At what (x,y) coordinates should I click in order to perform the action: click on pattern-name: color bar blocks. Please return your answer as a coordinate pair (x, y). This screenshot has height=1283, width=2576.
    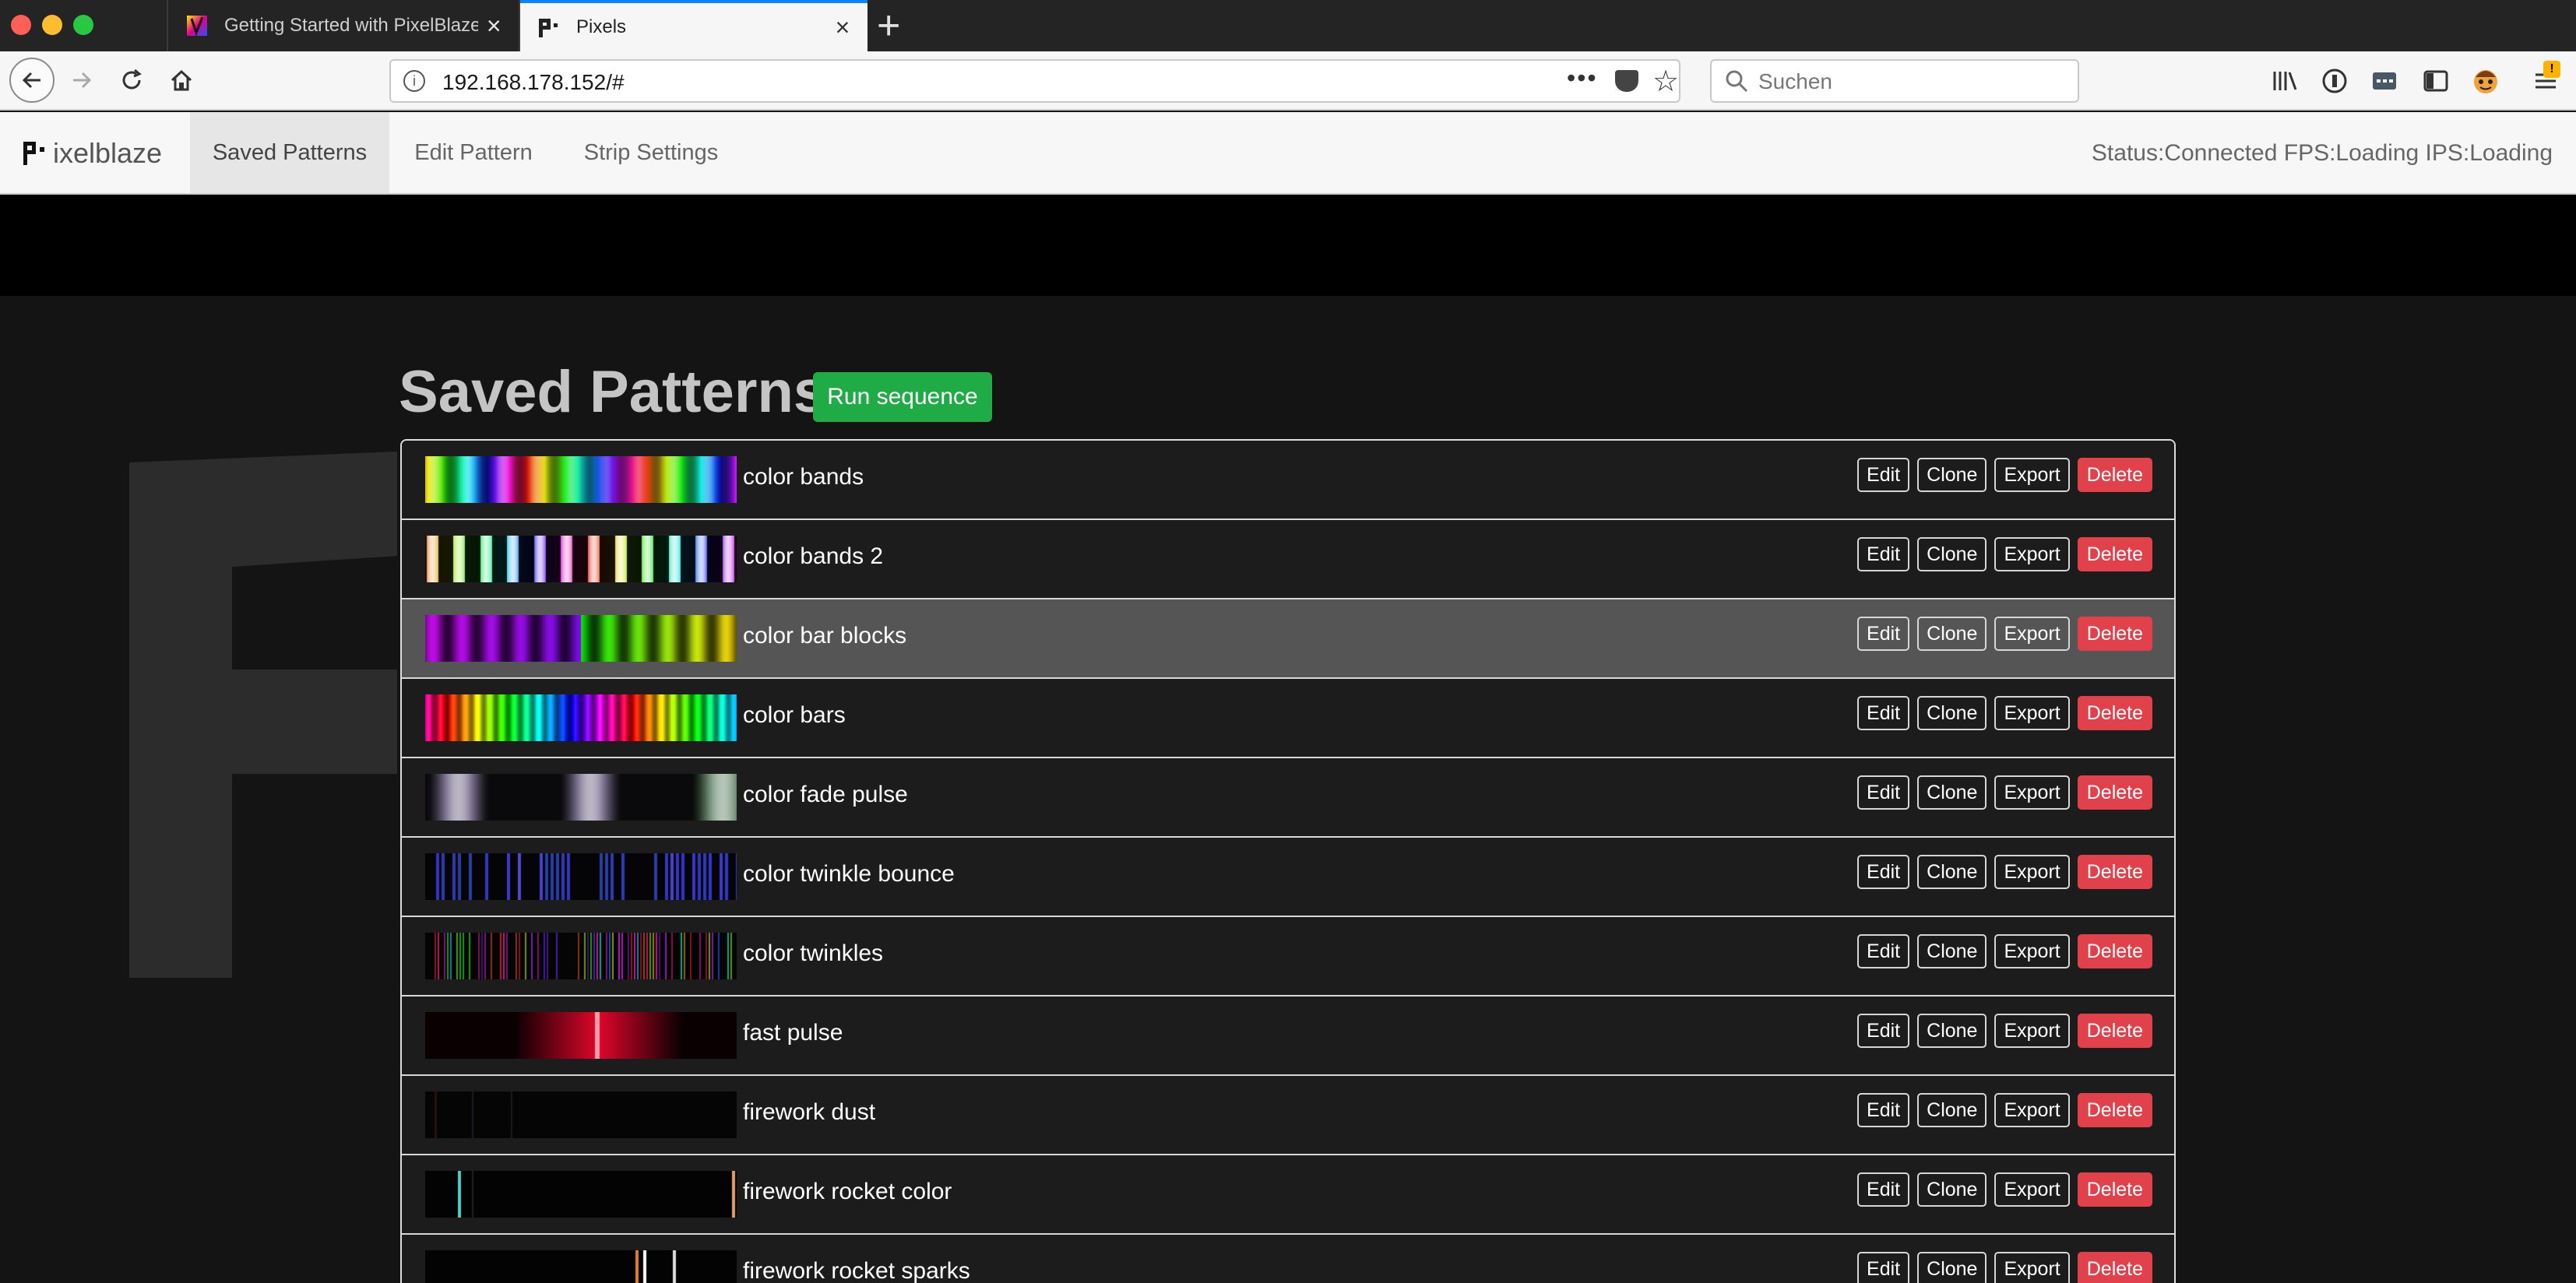
    Looking at the image, I should click on (824, 636).